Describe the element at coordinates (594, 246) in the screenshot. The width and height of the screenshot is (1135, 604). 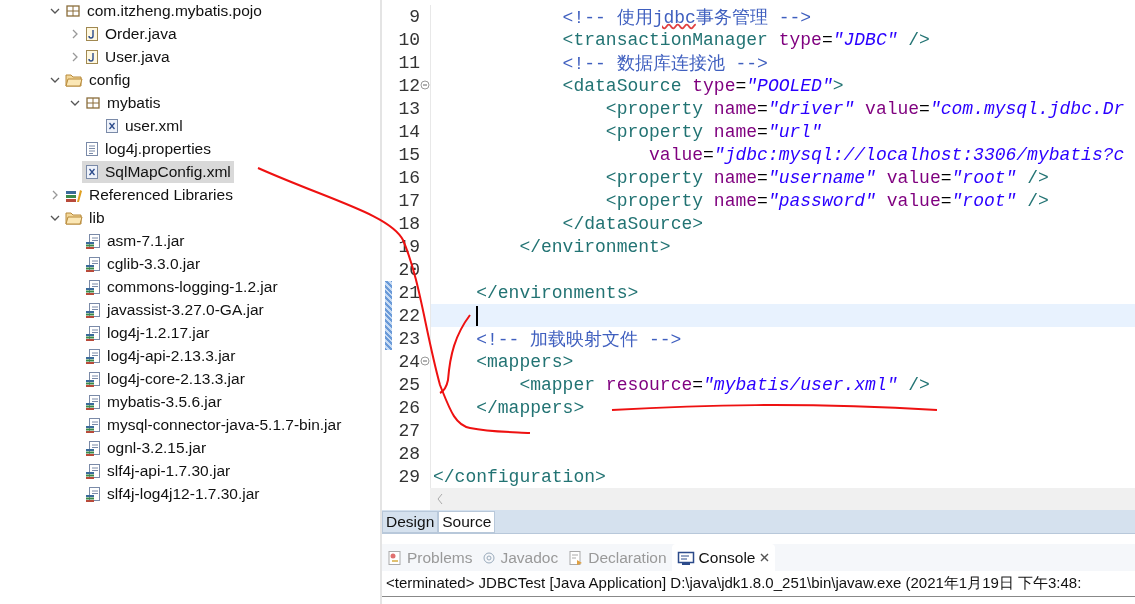
I see `code-line: </environment>` at that location.